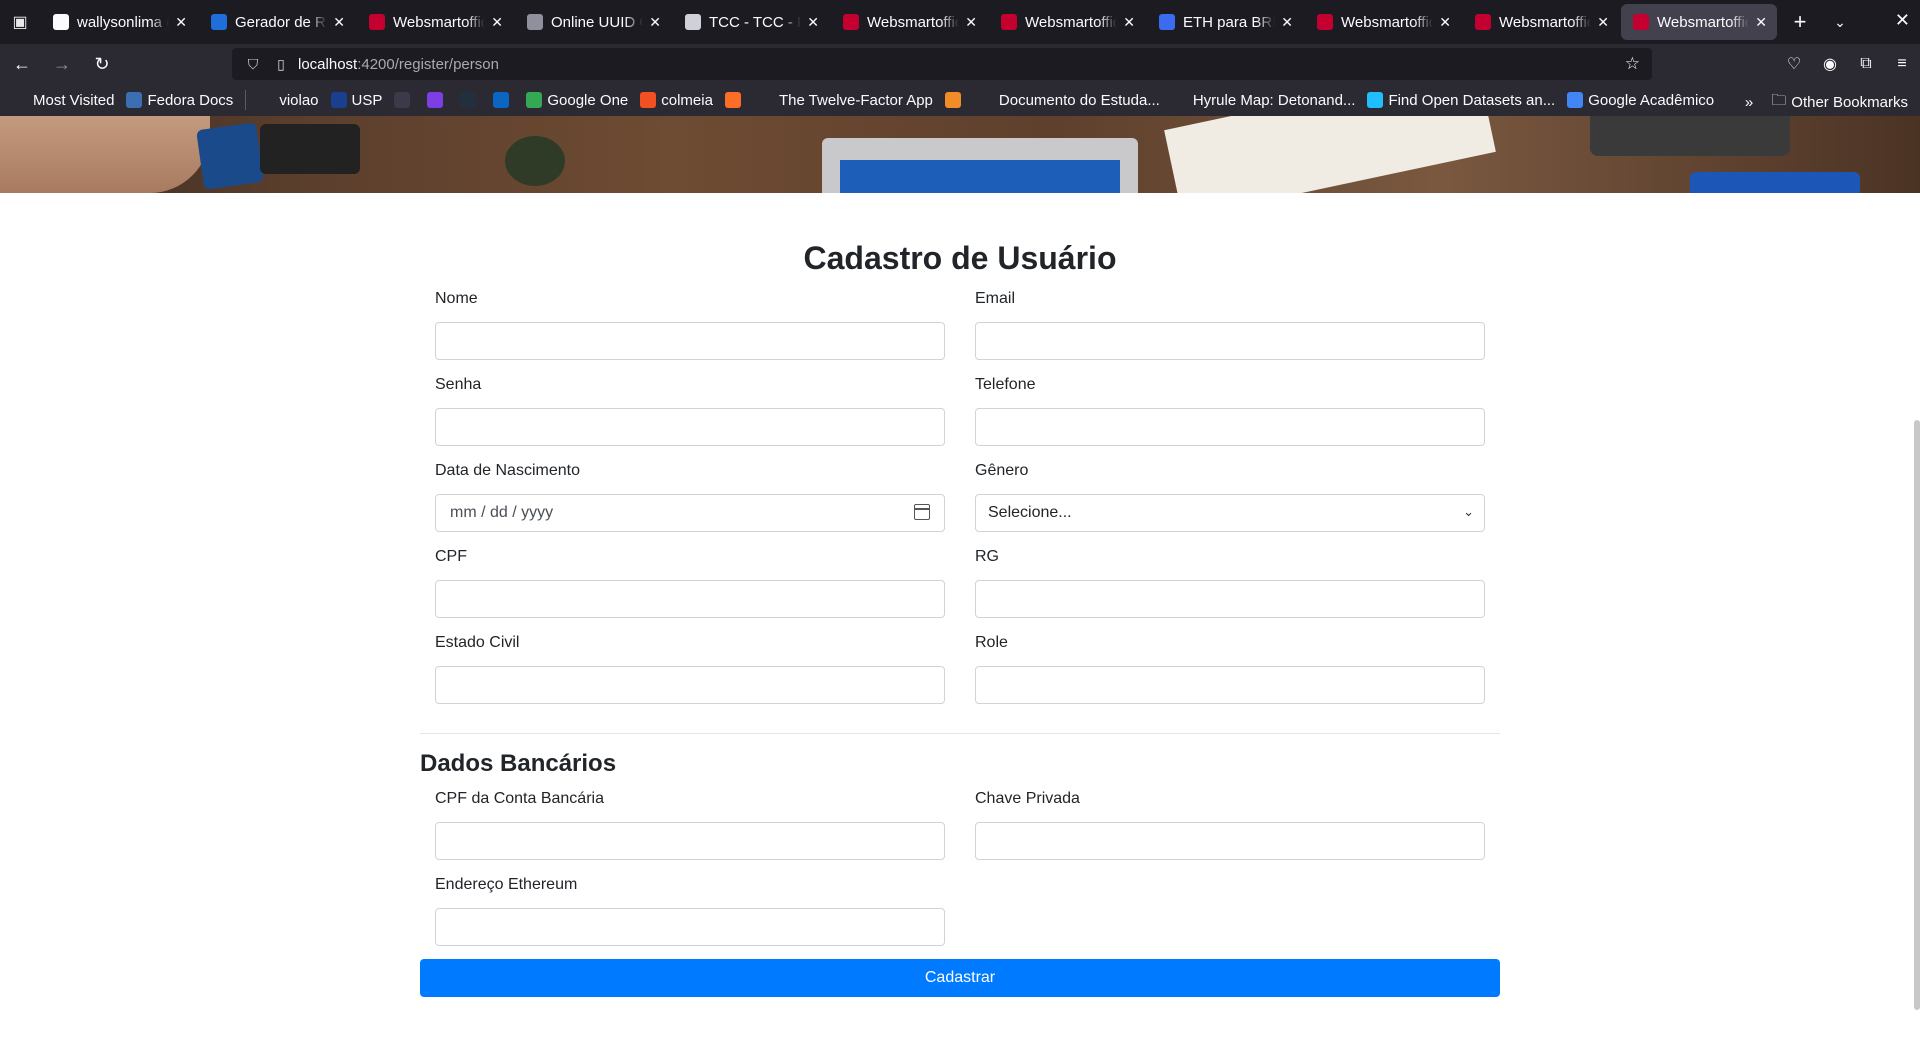 This screenshot has height=1048, width=1920. What do you see at coordinates (1225, 22) in the screenshot?
I see `browser-tab: ETH para BRL: (✕` at bounding box center [1225, 22].